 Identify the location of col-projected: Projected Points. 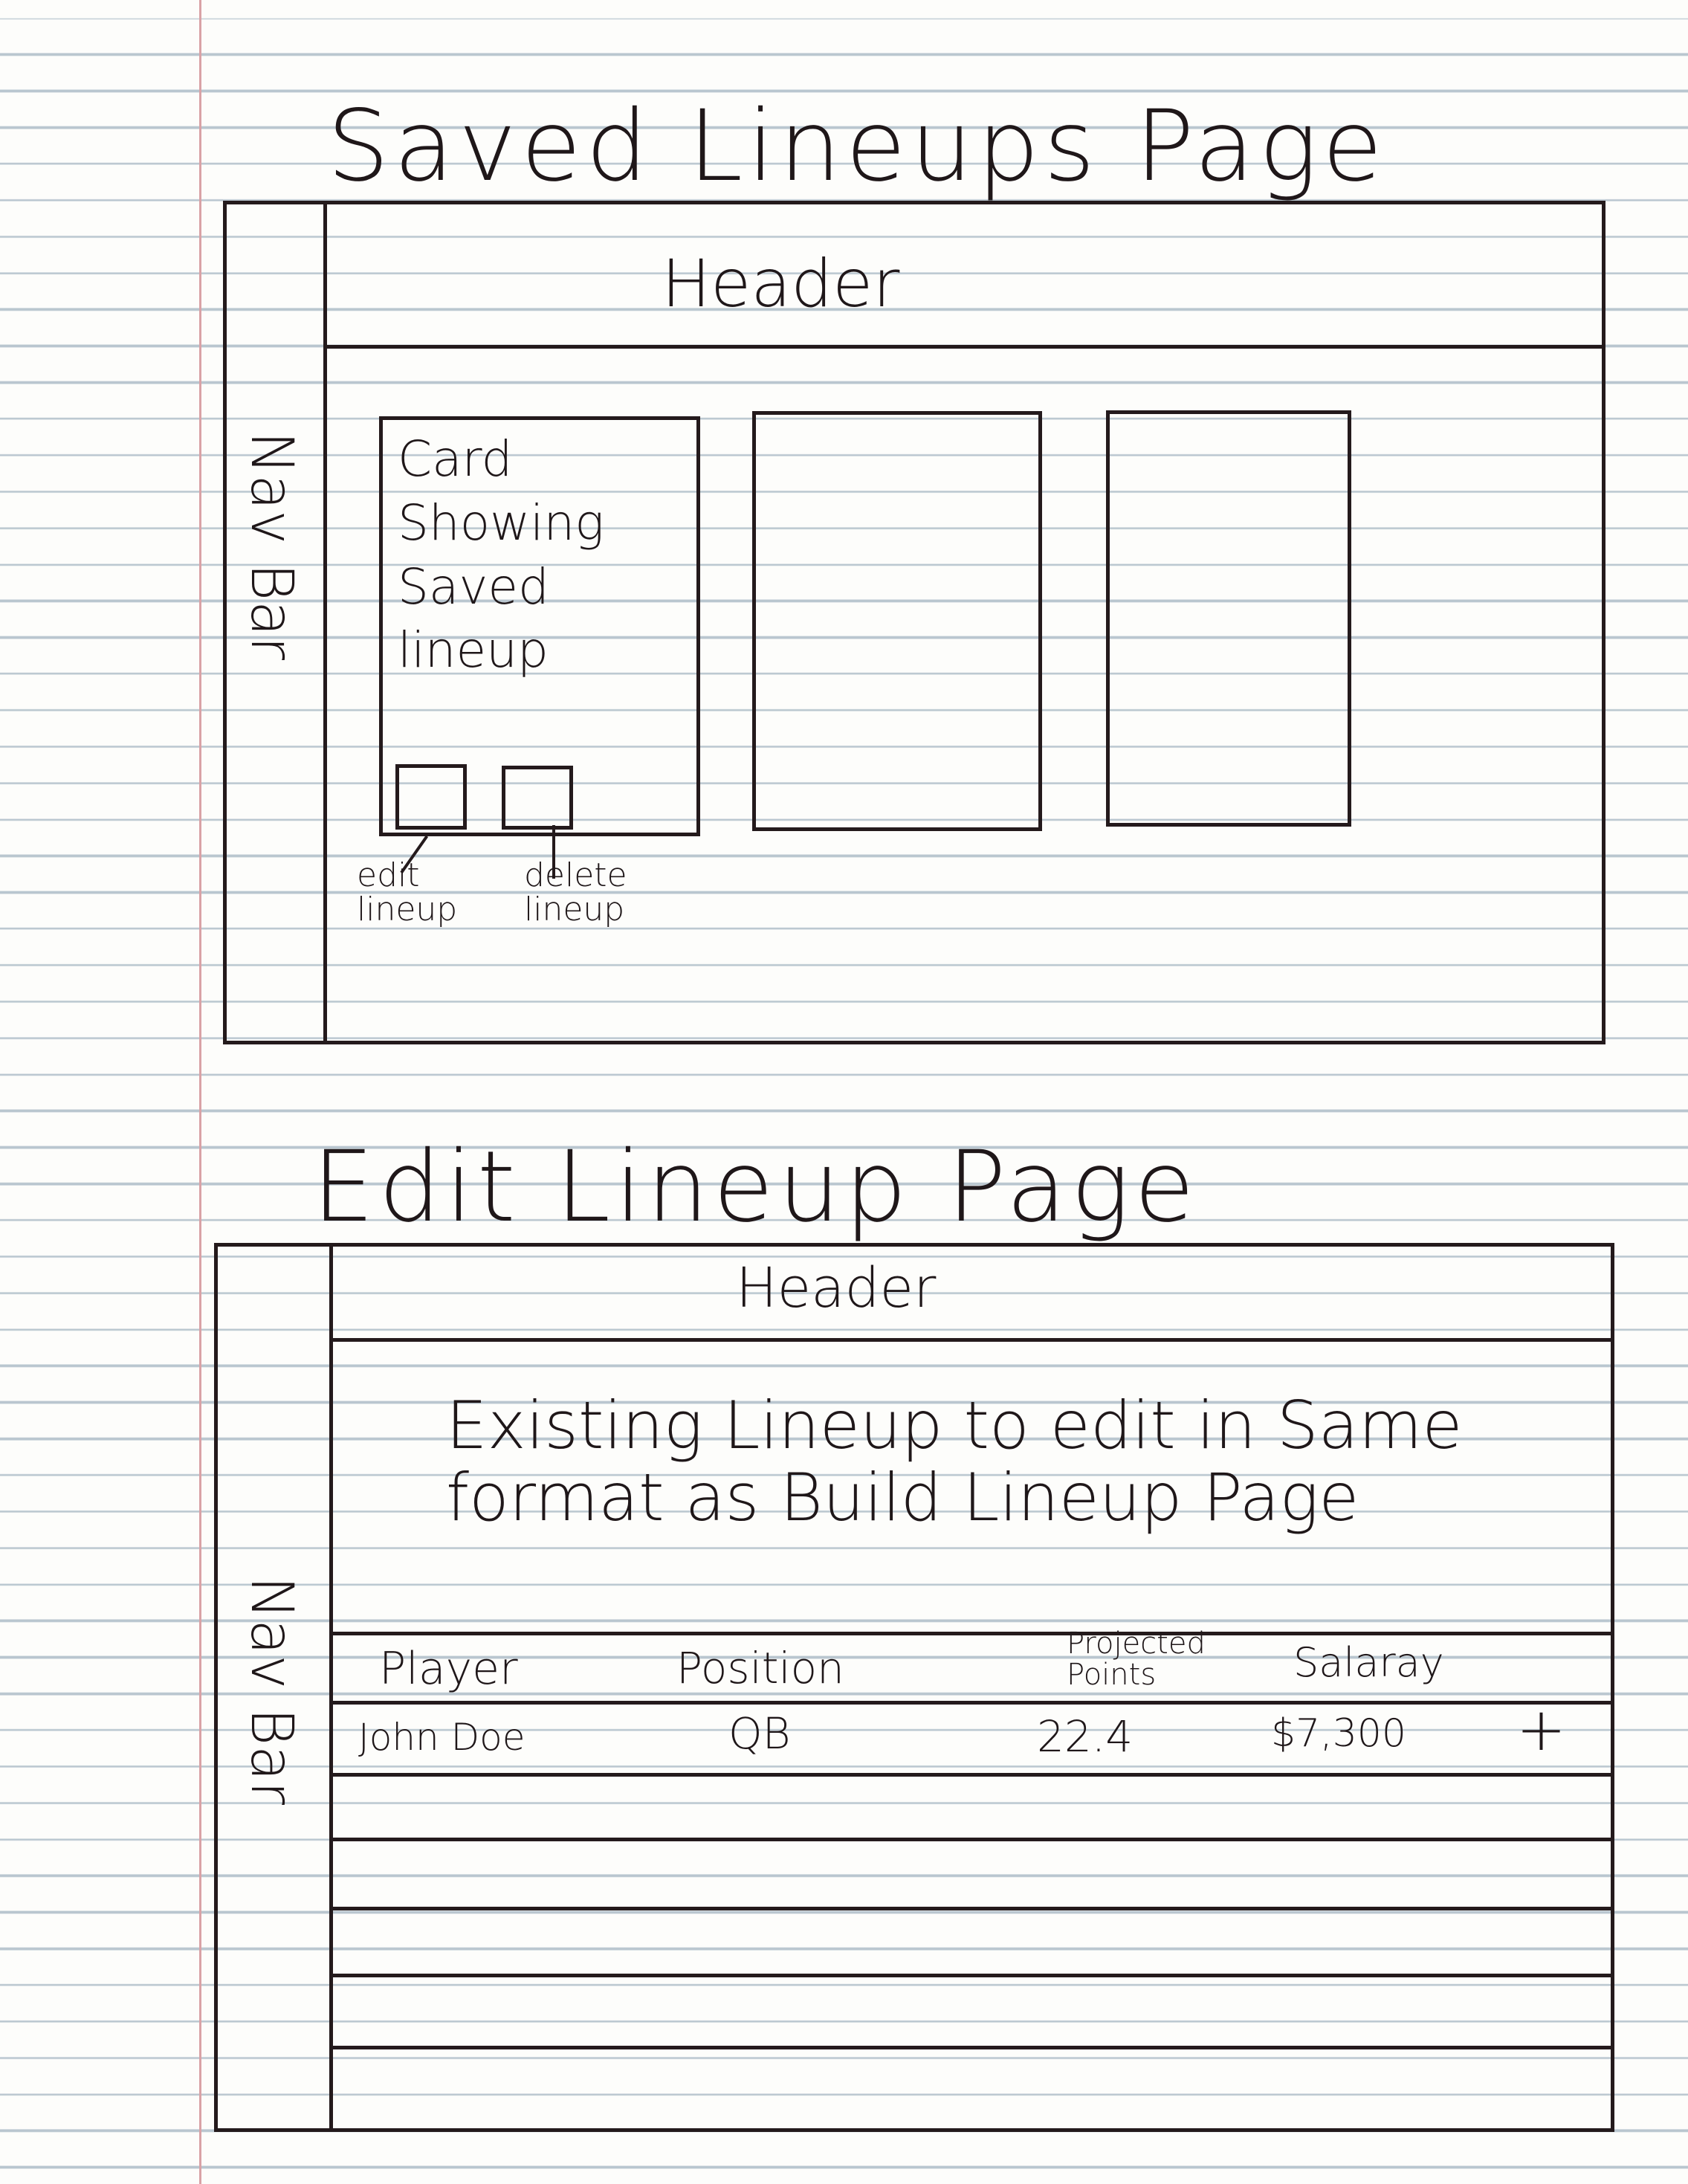
(1137, 1659).